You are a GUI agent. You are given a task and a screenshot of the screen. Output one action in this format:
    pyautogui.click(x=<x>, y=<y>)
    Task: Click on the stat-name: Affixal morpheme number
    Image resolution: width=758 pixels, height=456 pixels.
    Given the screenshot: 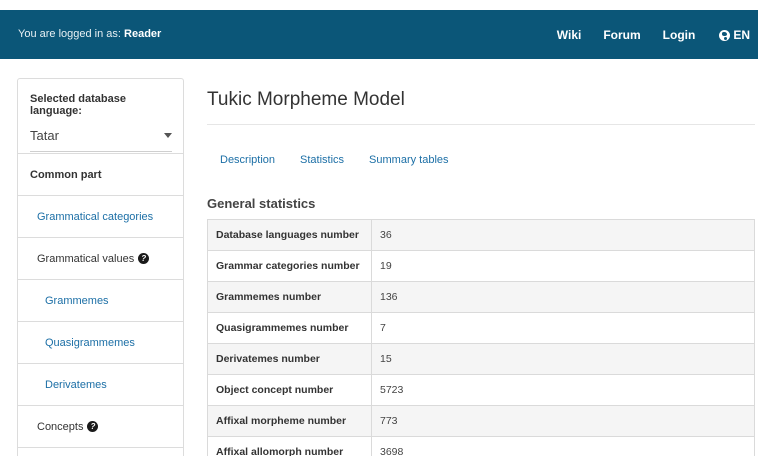 What is the action you would take?
    pyautogui.click(x=289, y=421)
    